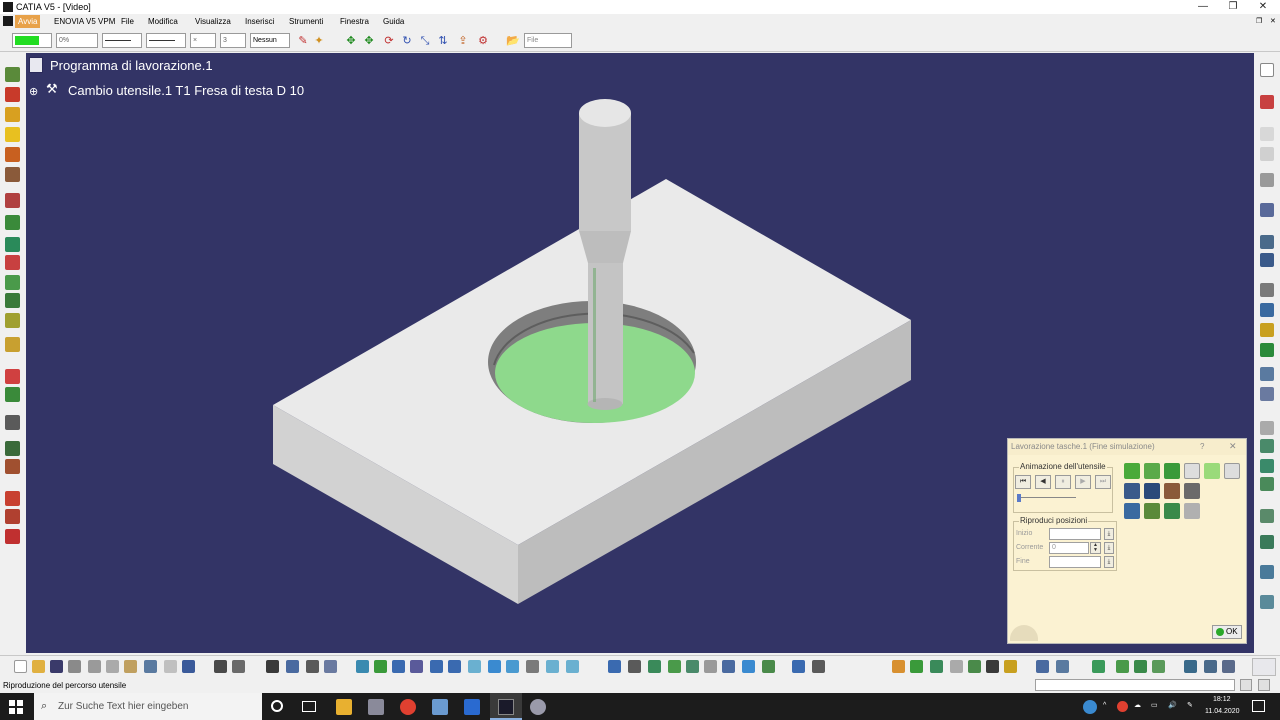  Describe the element at coordinates (369, 41) in the screenshot. I see `pan-icon: ✥` at that location.